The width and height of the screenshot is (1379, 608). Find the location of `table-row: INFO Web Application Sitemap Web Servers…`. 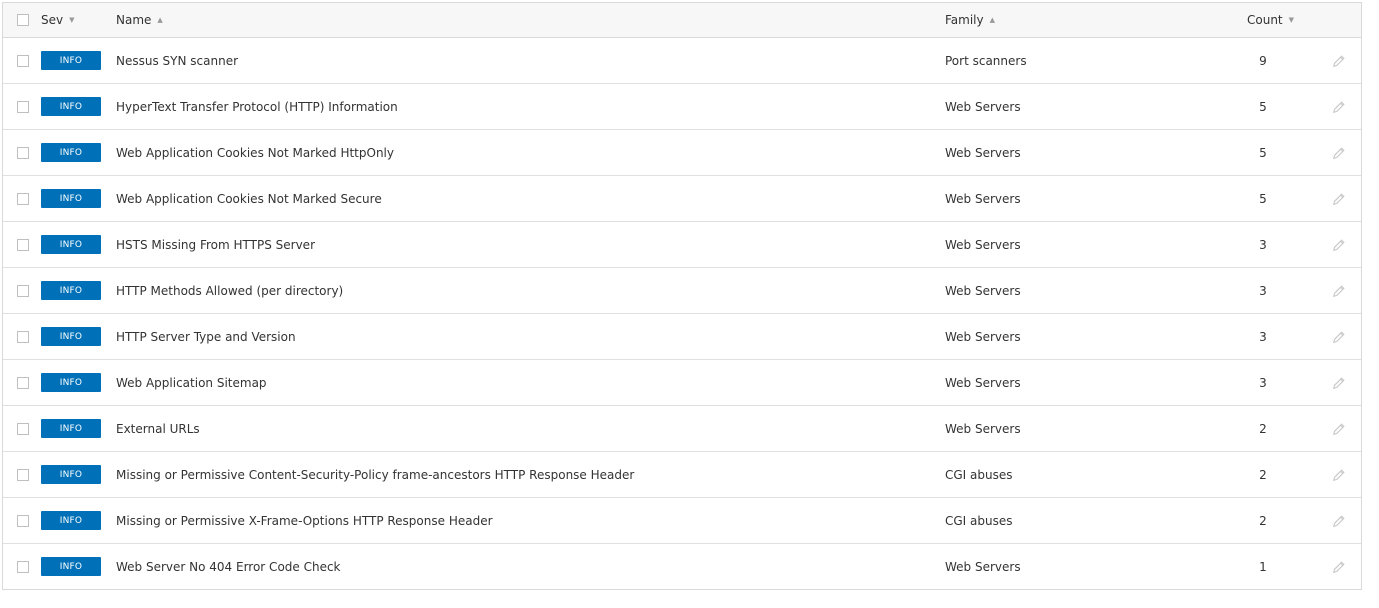

table-row: INFO Web Application Sitemap Web Servers… is located at coordinates (682, 383).